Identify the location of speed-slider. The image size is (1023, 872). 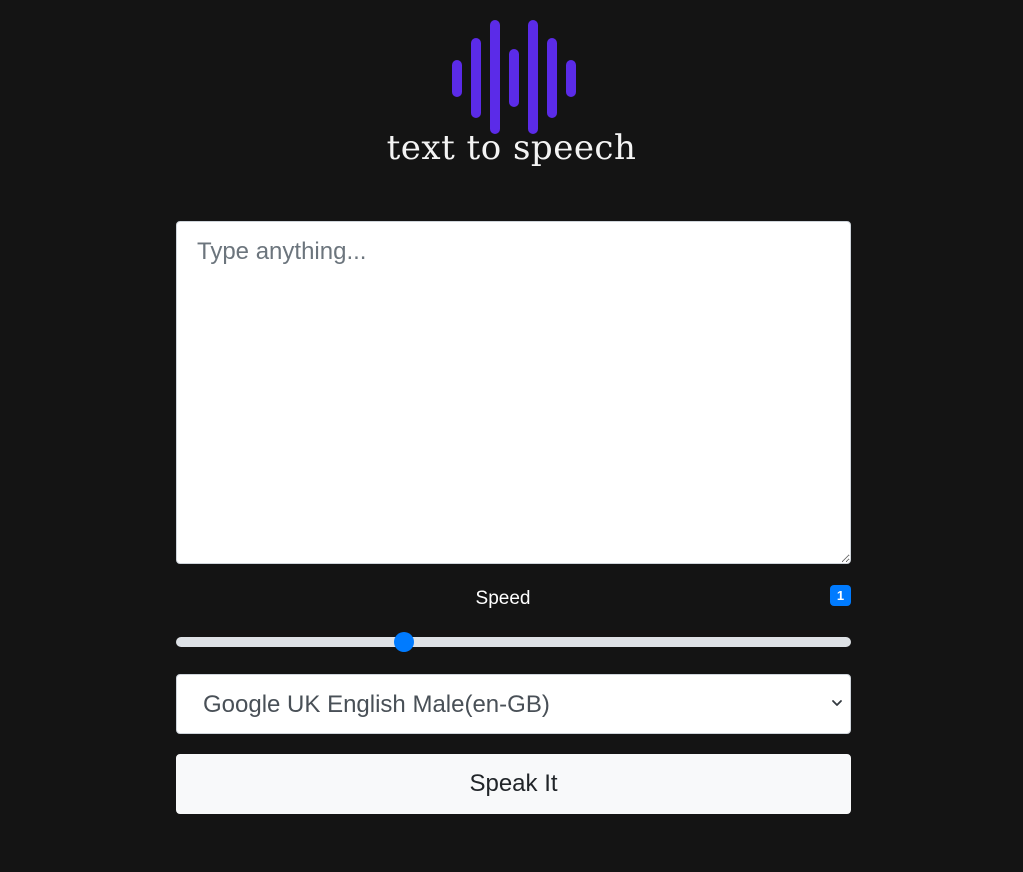
(513, 642).